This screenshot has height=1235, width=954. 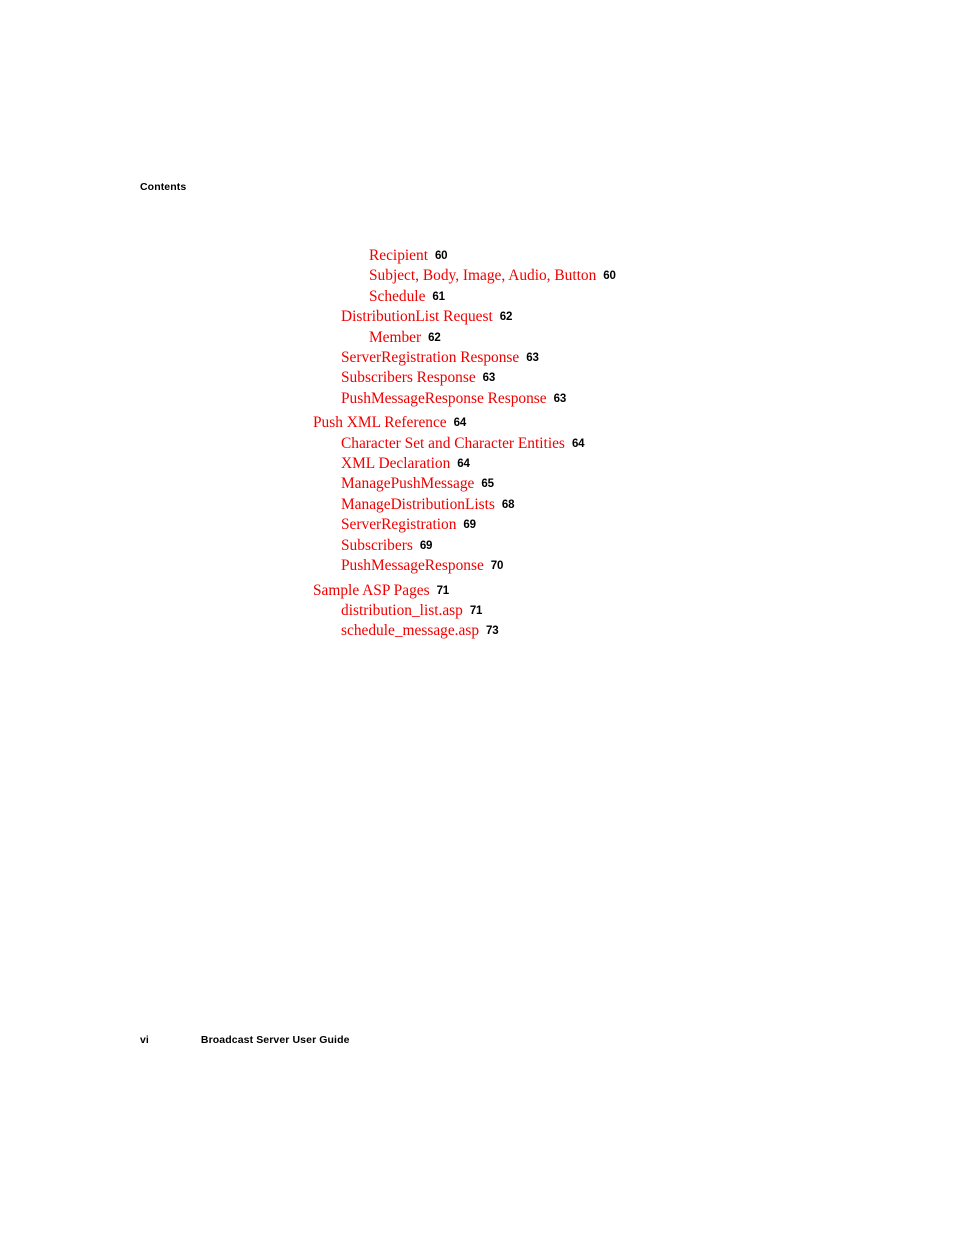 I want to click on toc-entry-title: Recipient, so click(x=398, y=255).